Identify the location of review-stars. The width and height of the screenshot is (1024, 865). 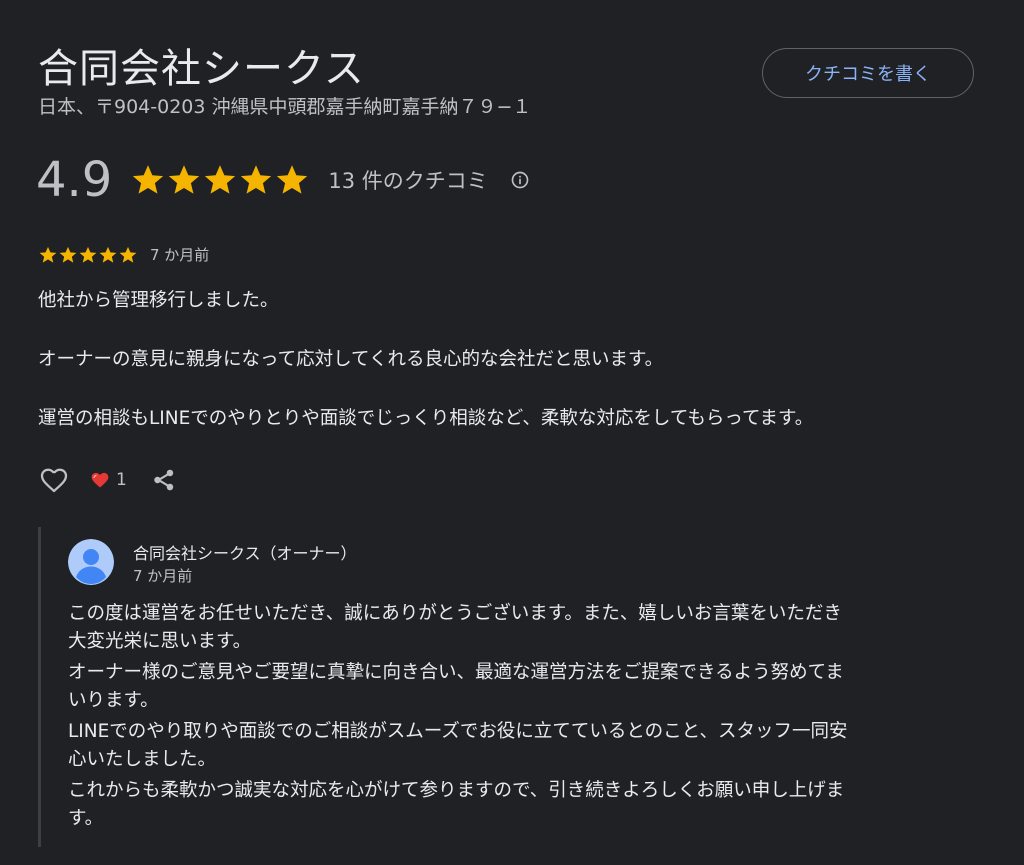
(88, 255).